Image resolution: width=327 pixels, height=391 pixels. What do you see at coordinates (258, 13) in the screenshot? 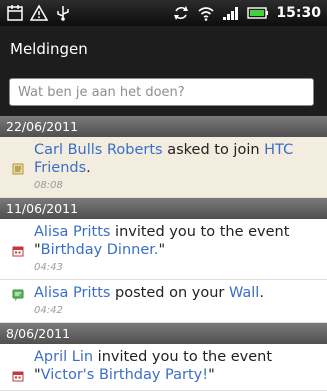
I see `battery-icon` at bounding box center [258, 13].